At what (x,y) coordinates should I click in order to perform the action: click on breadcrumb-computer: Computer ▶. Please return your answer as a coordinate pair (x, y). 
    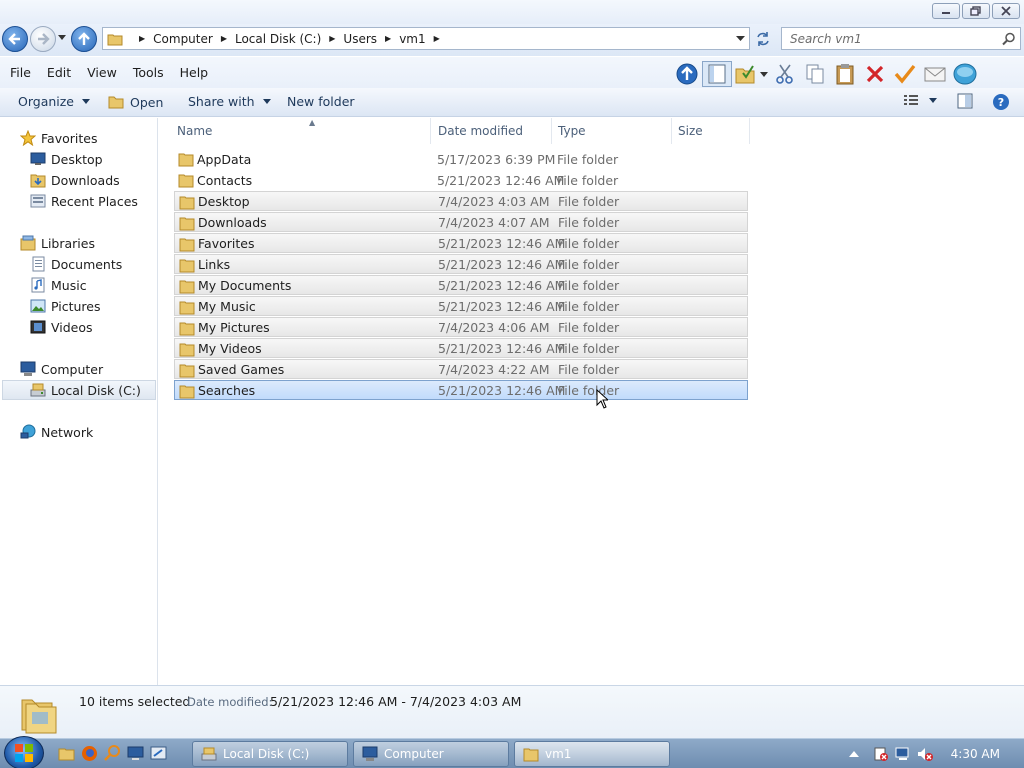
    Looking at the image, I should click on (194, 39).